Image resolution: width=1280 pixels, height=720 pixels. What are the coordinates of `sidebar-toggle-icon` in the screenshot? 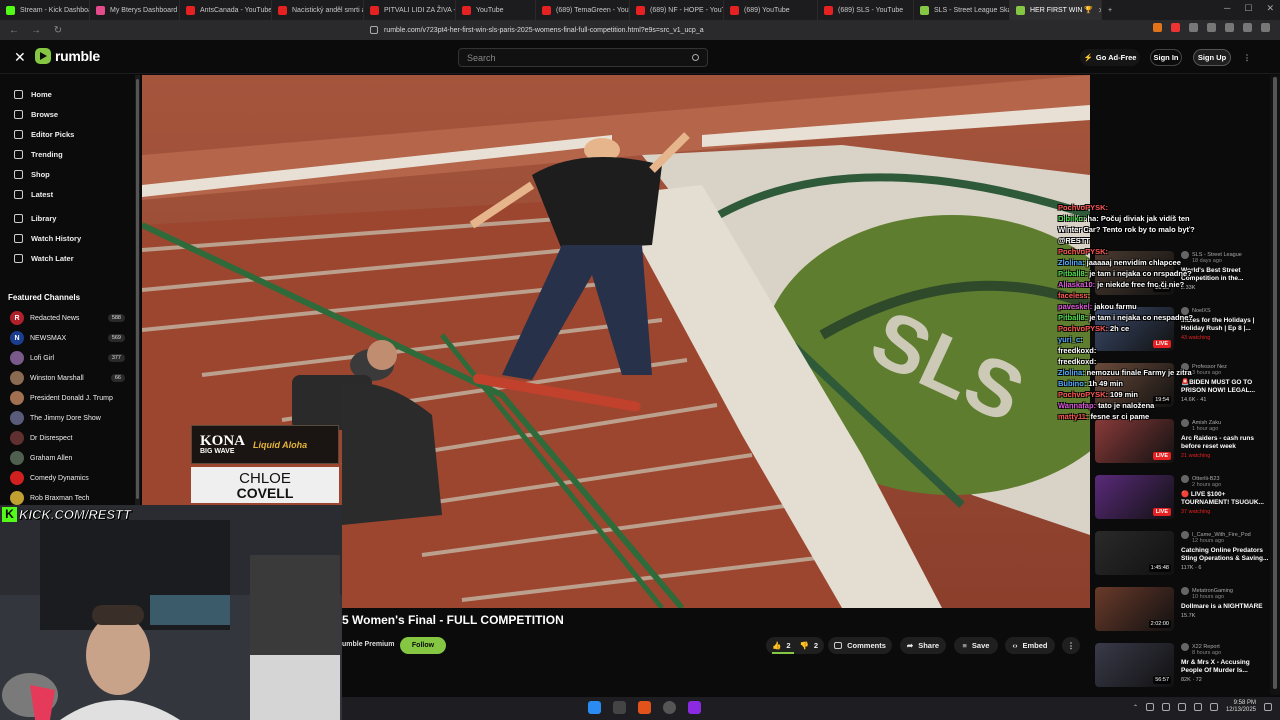 It's located at (1211, 27).